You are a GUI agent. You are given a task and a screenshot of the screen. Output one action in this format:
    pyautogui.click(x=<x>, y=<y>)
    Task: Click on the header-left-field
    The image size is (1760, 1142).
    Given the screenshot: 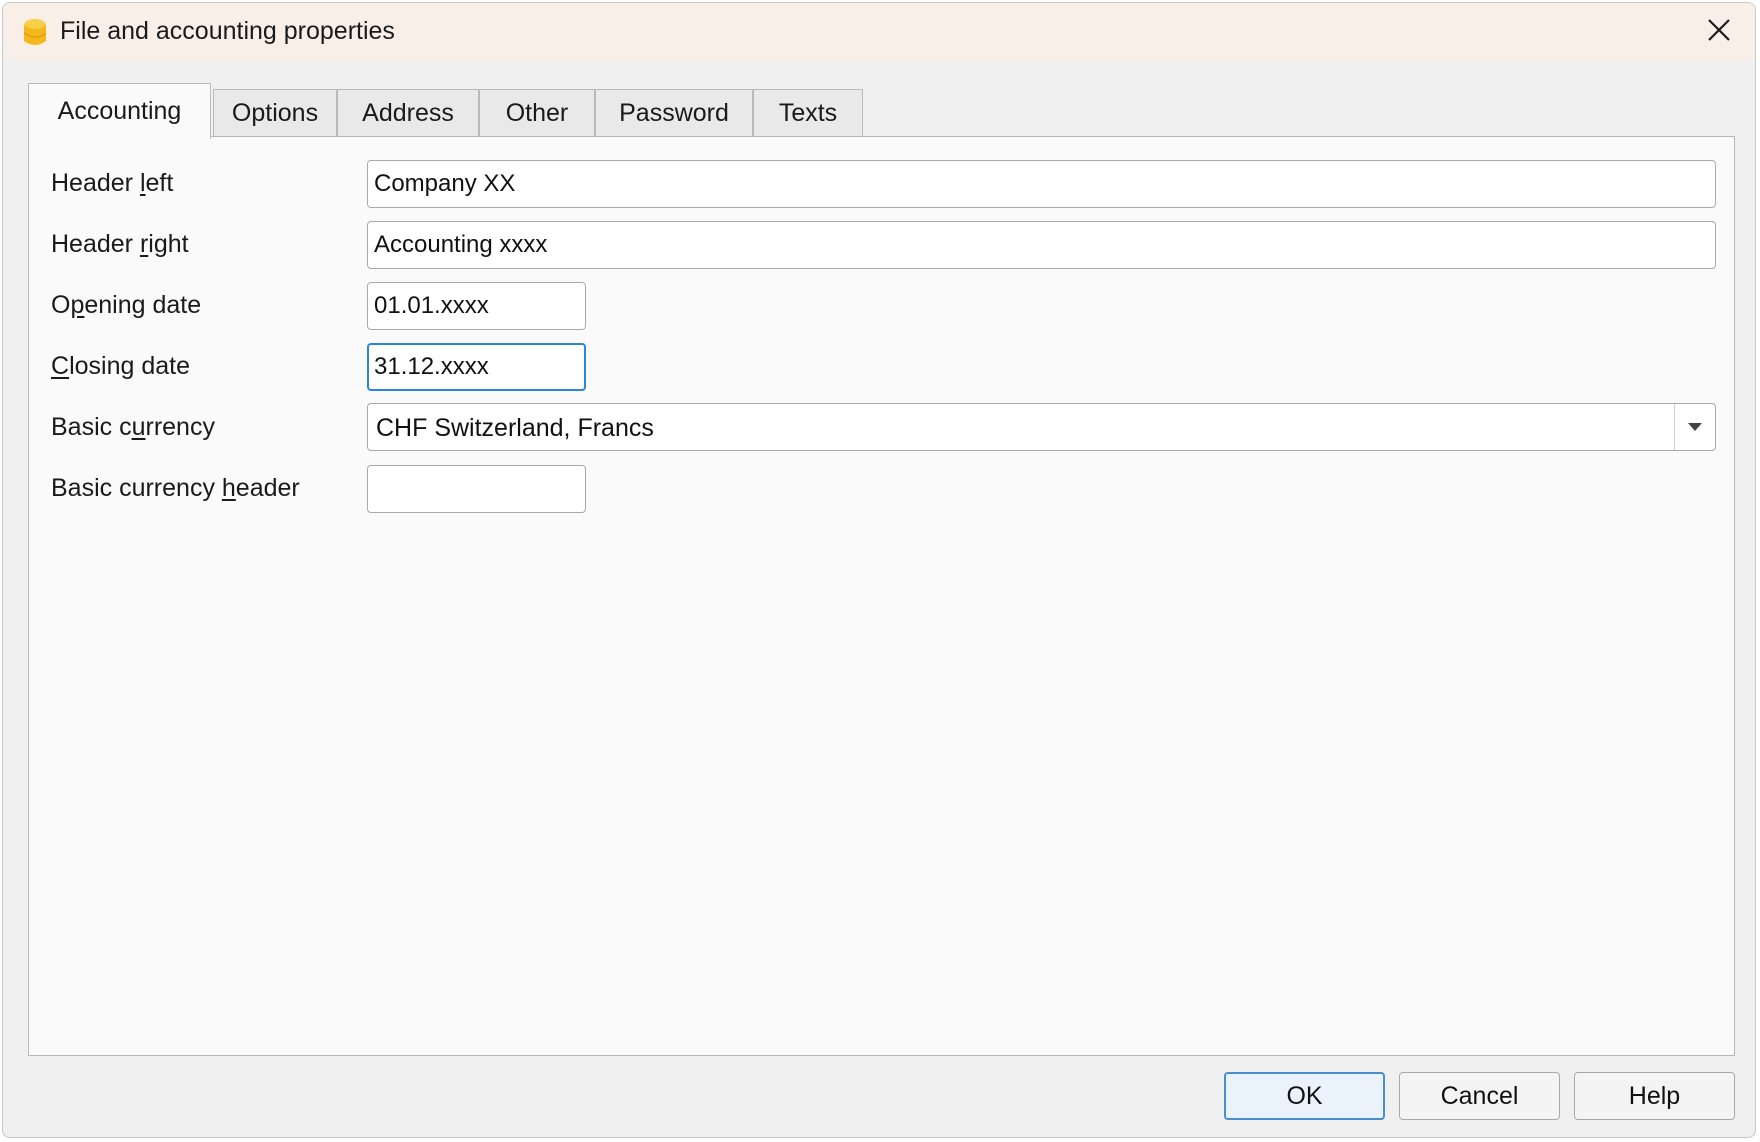 What is the action you would take?
    pyautogui.click(x=1041, y=184)
    